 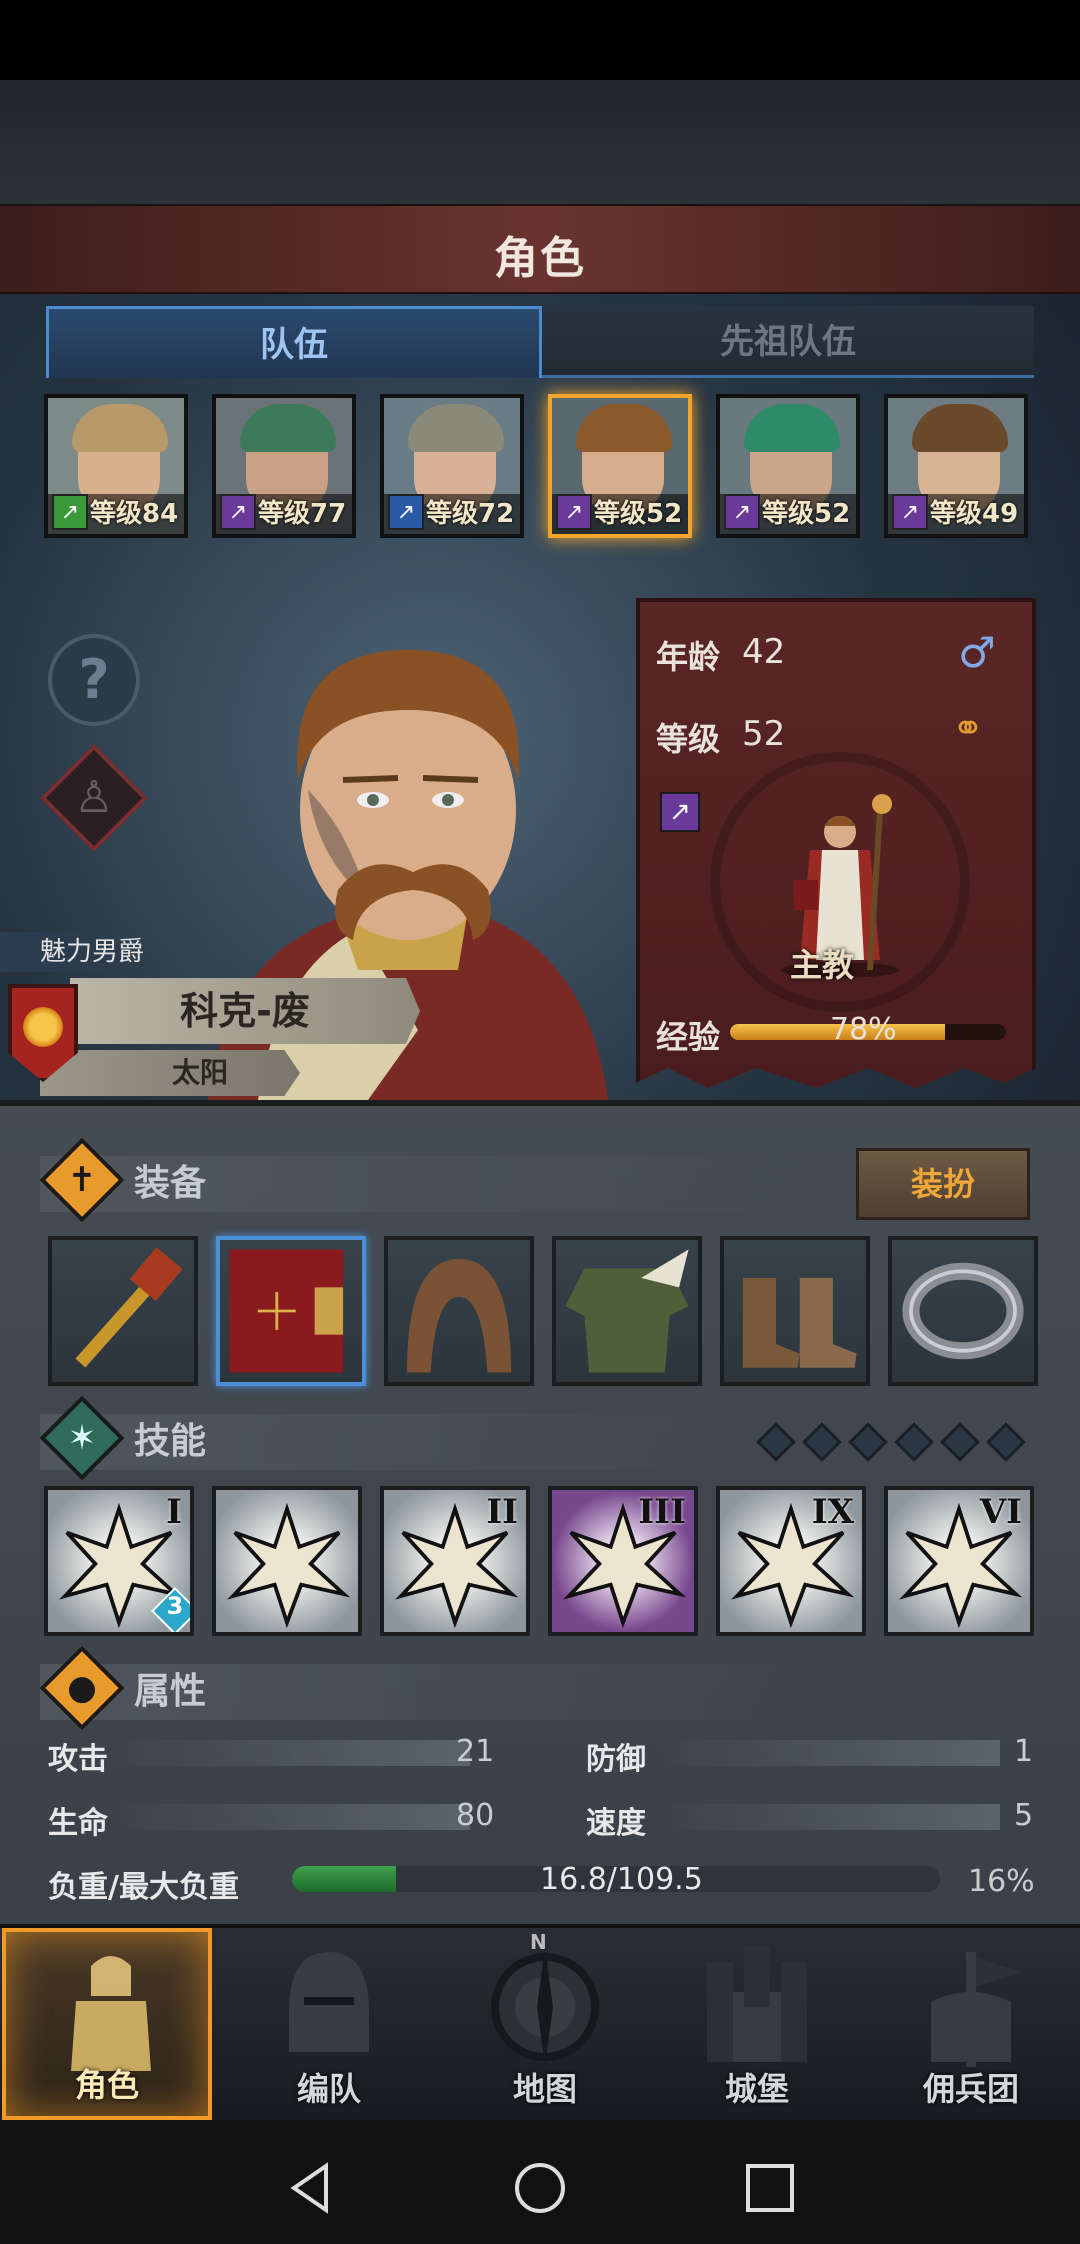 What do you see at coordinates (119, 1561) in the screenshot?
I see `skill-slot-1: I3` at bounding box center [119, 1561].